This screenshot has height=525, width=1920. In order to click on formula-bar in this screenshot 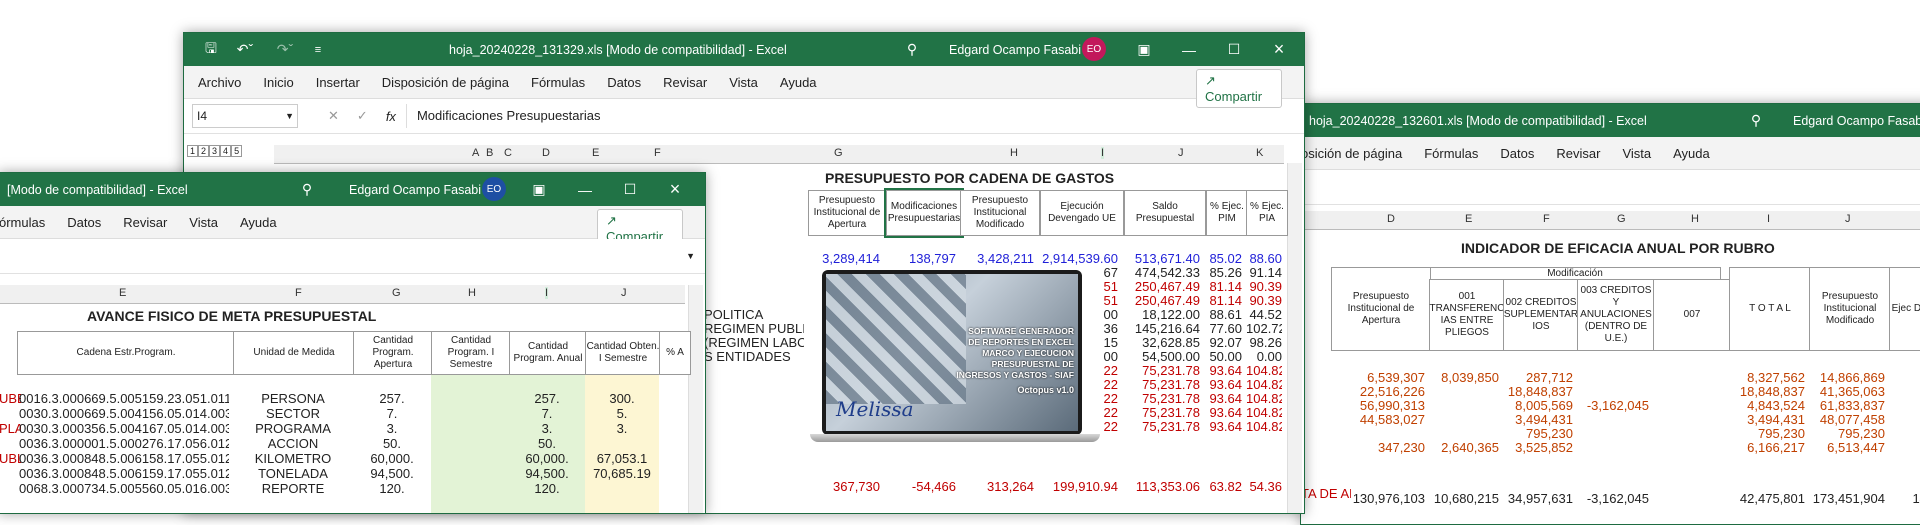, I will do `click(1610, 187)`.